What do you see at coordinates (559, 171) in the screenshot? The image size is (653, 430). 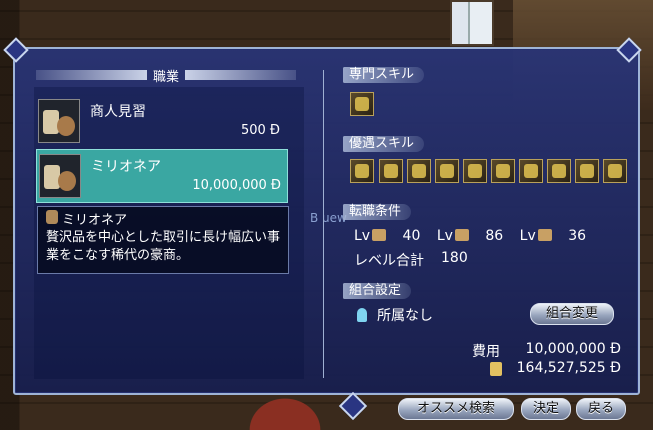 I see `skill-8-icon` at bounding box center [559, 171].